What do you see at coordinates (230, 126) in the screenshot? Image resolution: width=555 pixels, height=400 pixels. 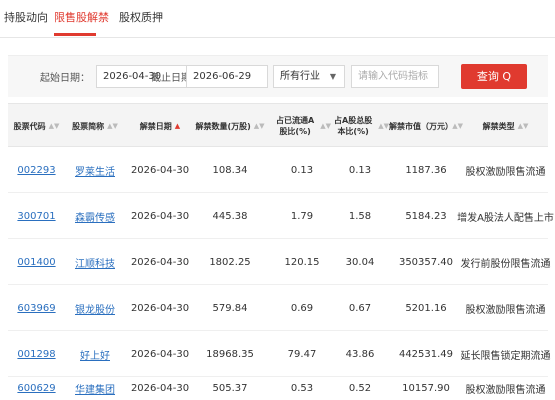 I see `col-header-qty: 解禁数量(万股) ▲▼` at bounding box center [230, 126].